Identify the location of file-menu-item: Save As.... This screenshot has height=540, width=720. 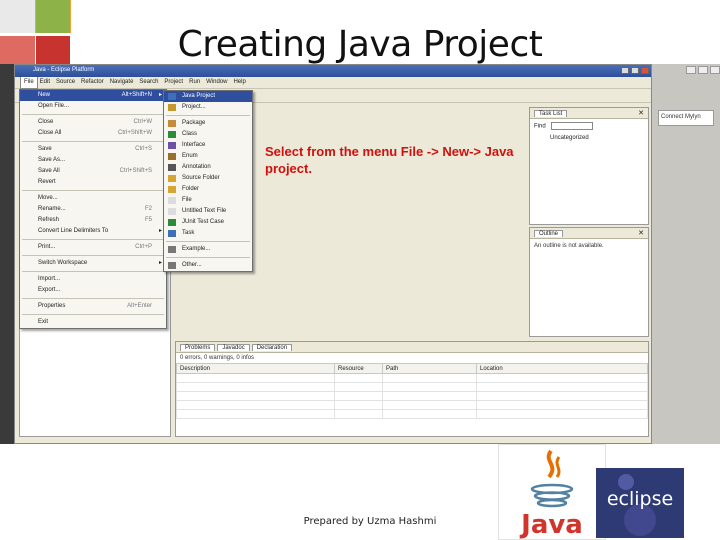
(93, 160).